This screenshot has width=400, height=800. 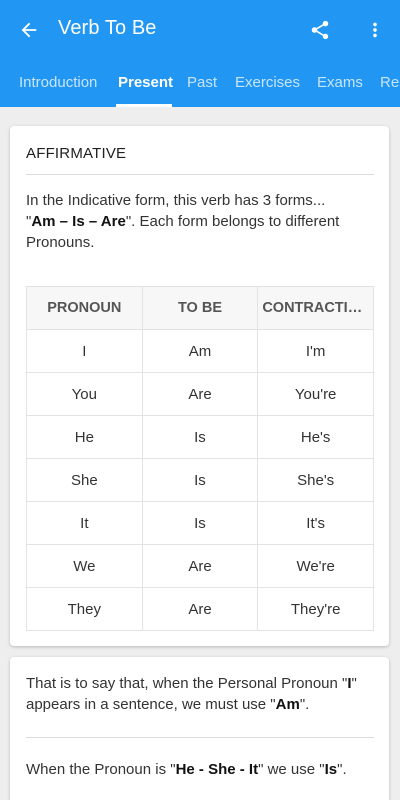 What do you see at coordinates (315, 609) in the screenshot?
I see `contraction-cell: They're` at bounding box center [315, 609].